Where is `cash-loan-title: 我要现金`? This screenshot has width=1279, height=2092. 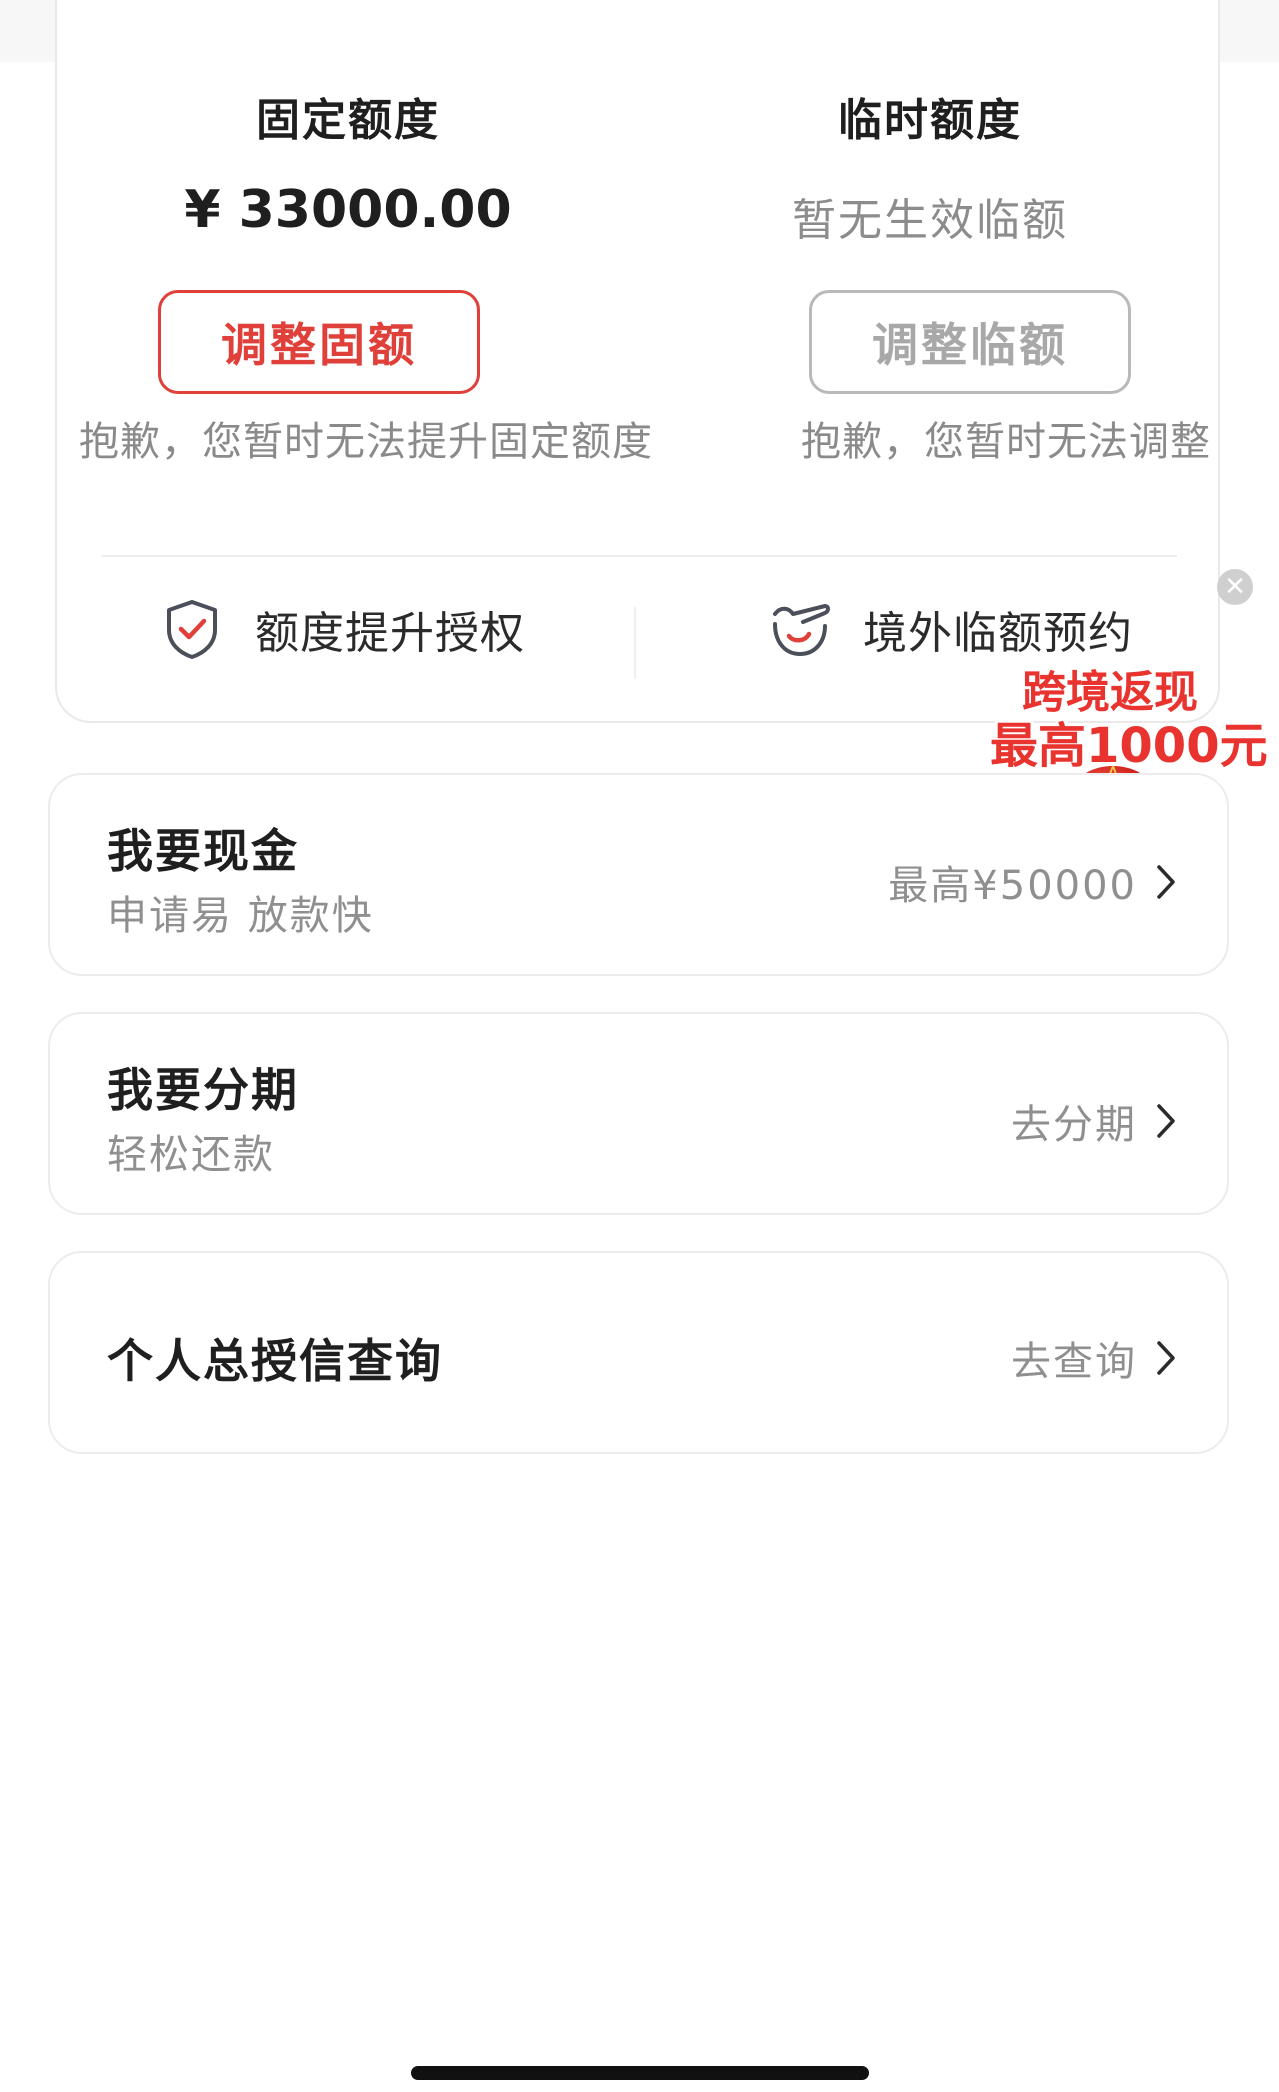
cash-loan-title: 我要现金 is located at coordinates (203, 851).